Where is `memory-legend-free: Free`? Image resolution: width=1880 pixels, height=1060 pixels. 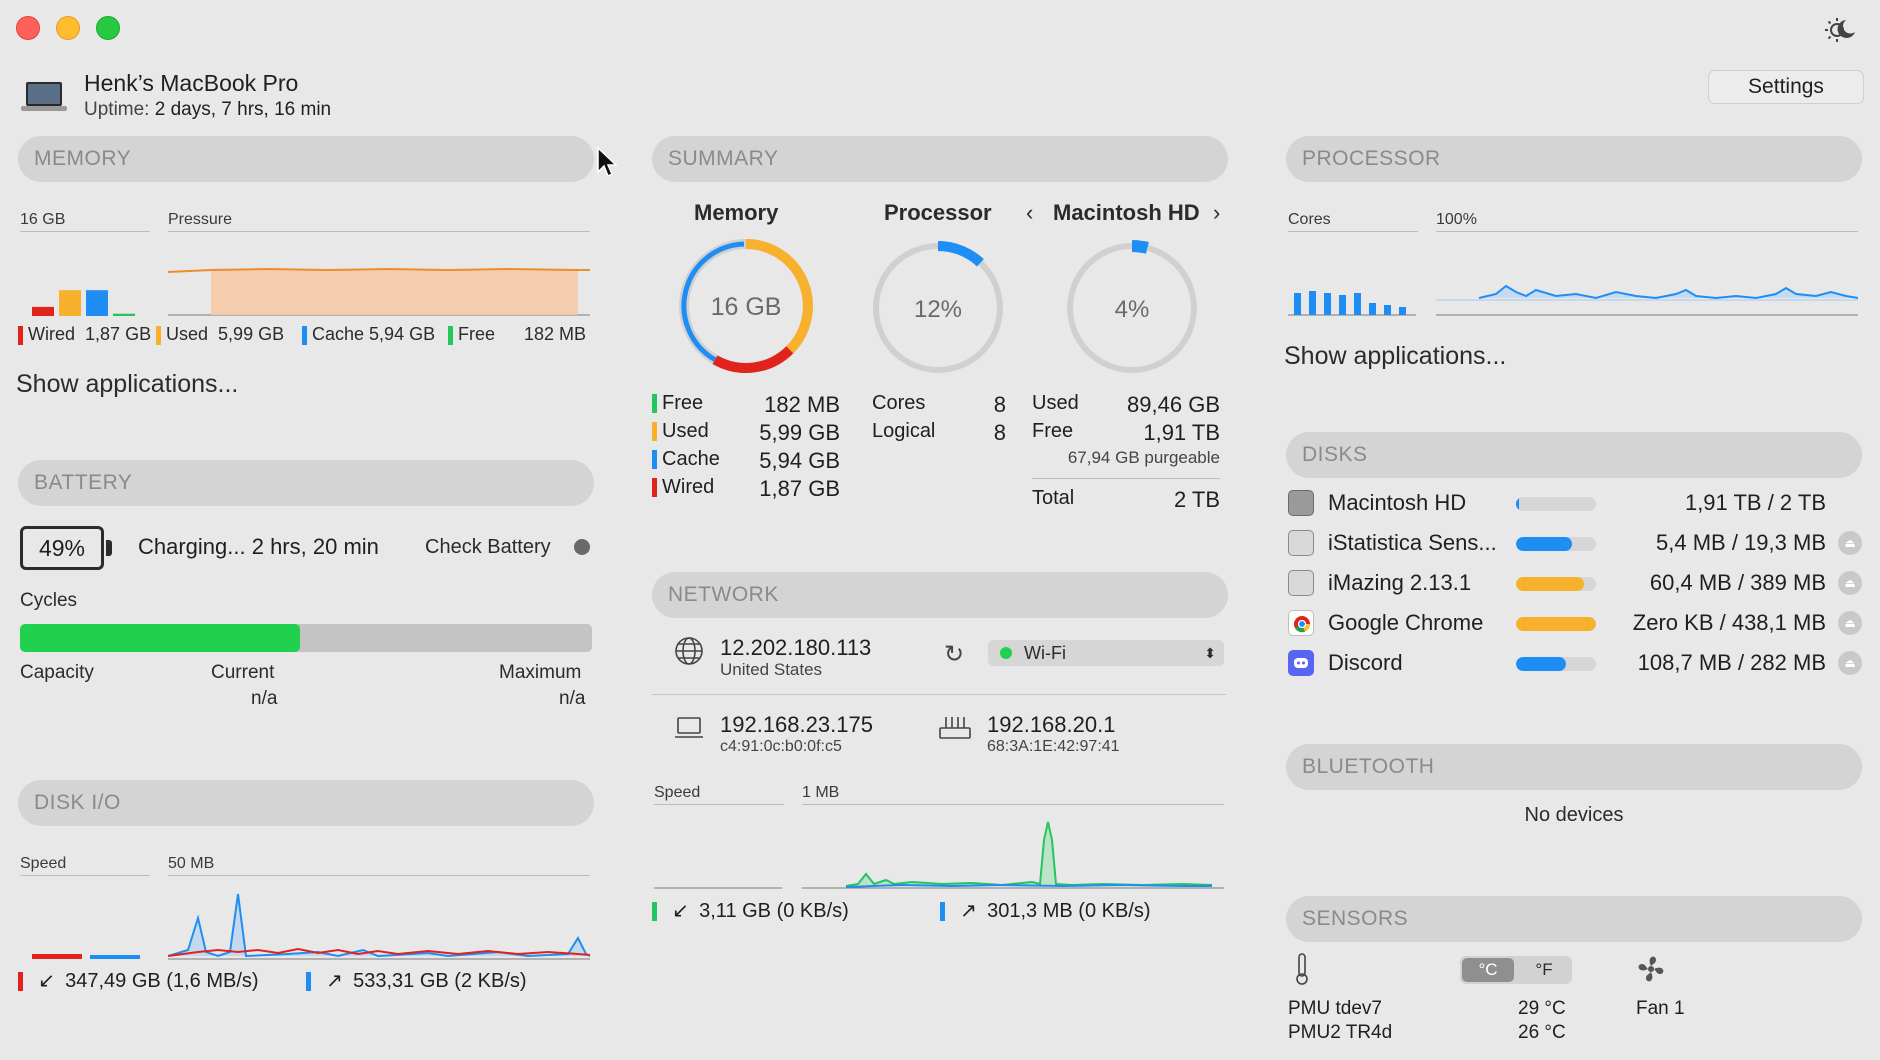 memory-legend-free: Free is located at coordinates (471, 334).